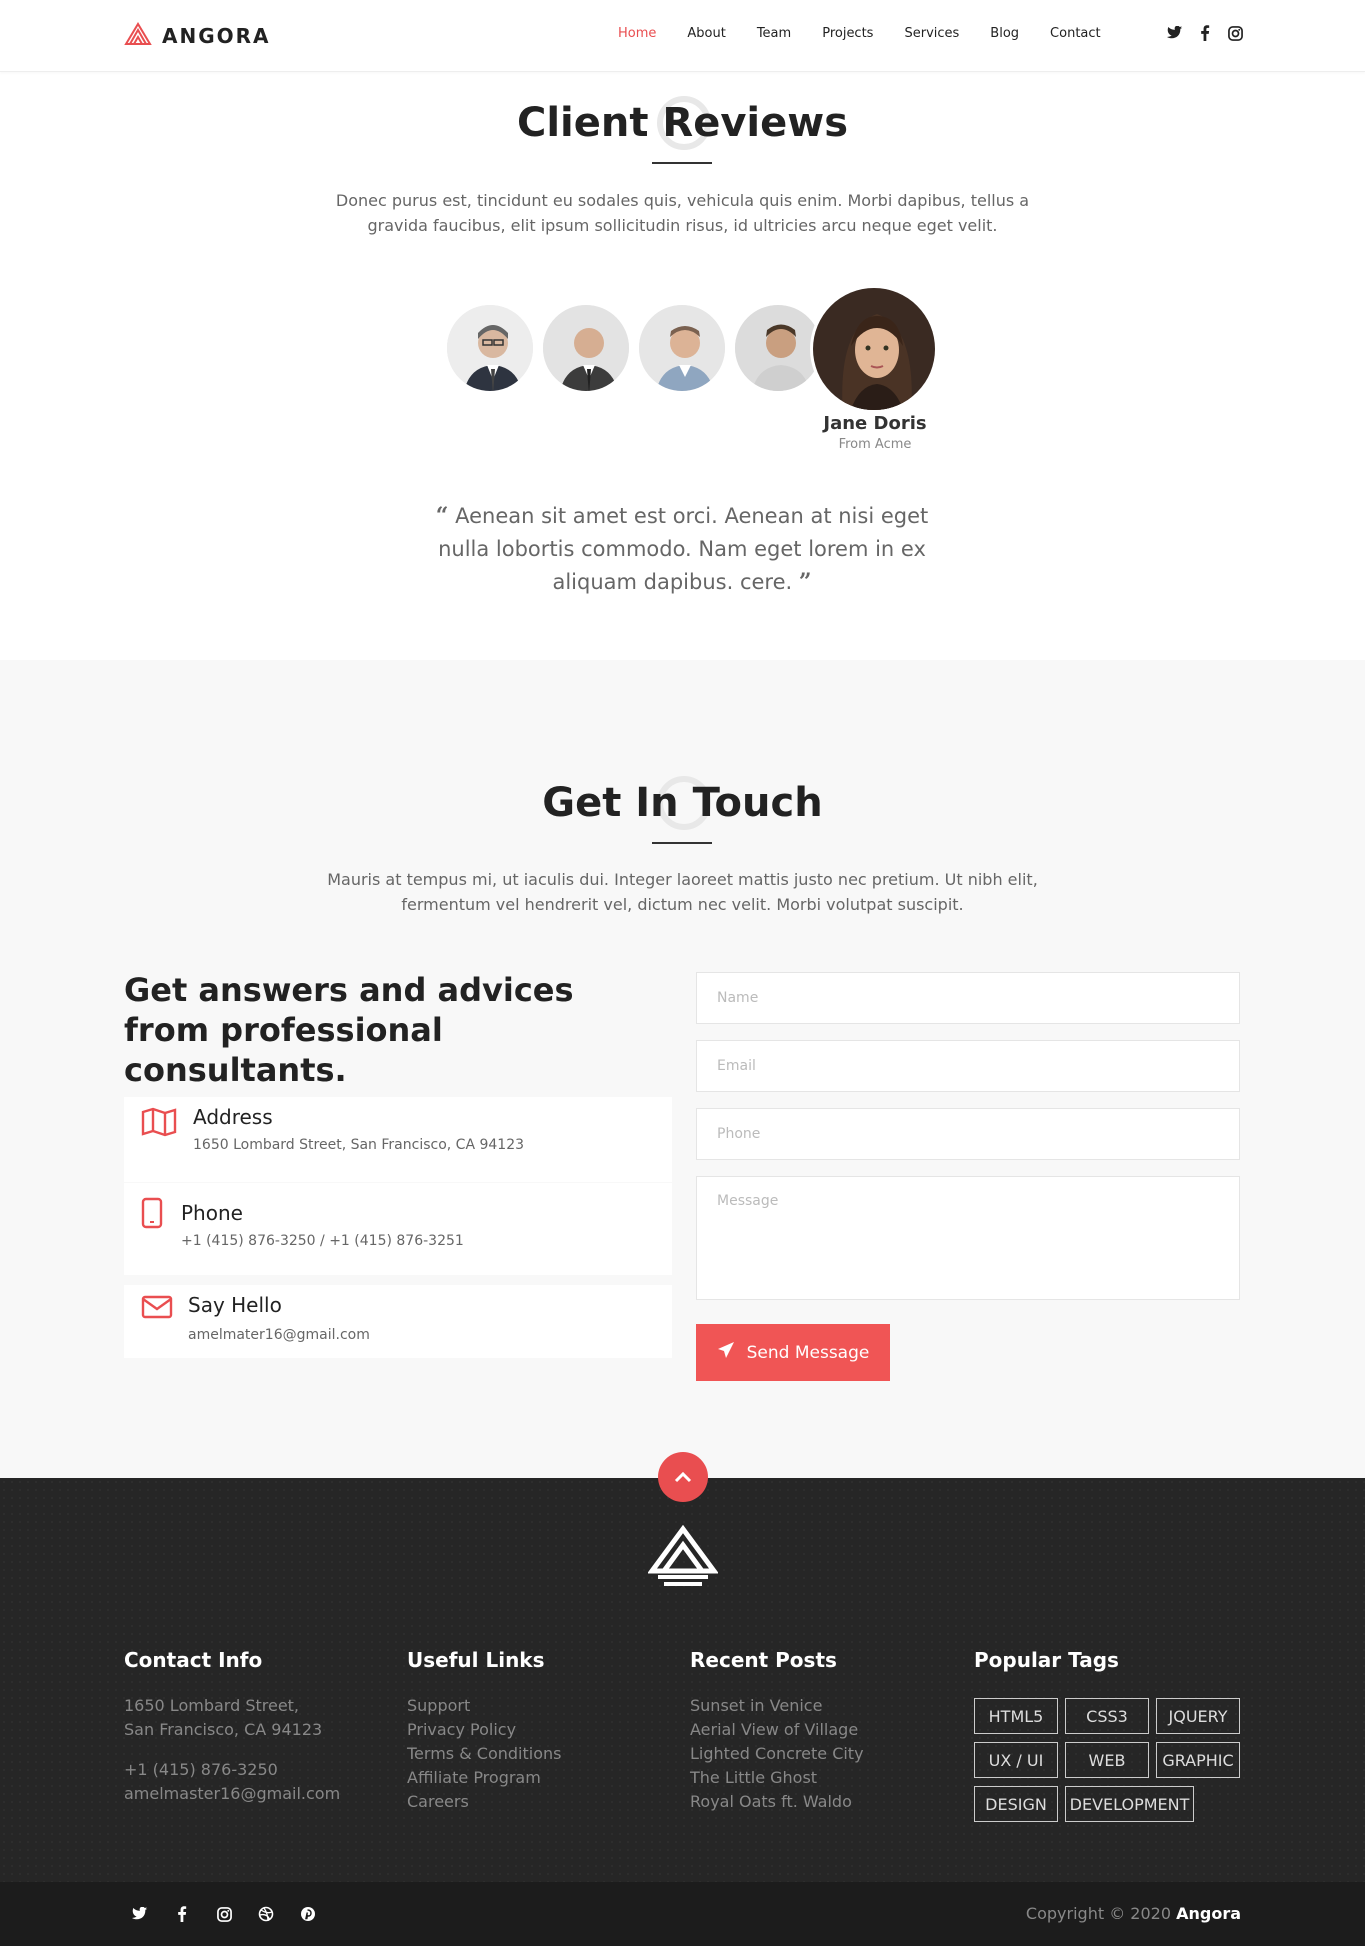 This screenshot has width=1365, height=1946. What do you see at coordinates (1129, 1804) in the screenshot?
I see `tag-development: DEVELOPMENT` at bounding box center [1129, 1804].